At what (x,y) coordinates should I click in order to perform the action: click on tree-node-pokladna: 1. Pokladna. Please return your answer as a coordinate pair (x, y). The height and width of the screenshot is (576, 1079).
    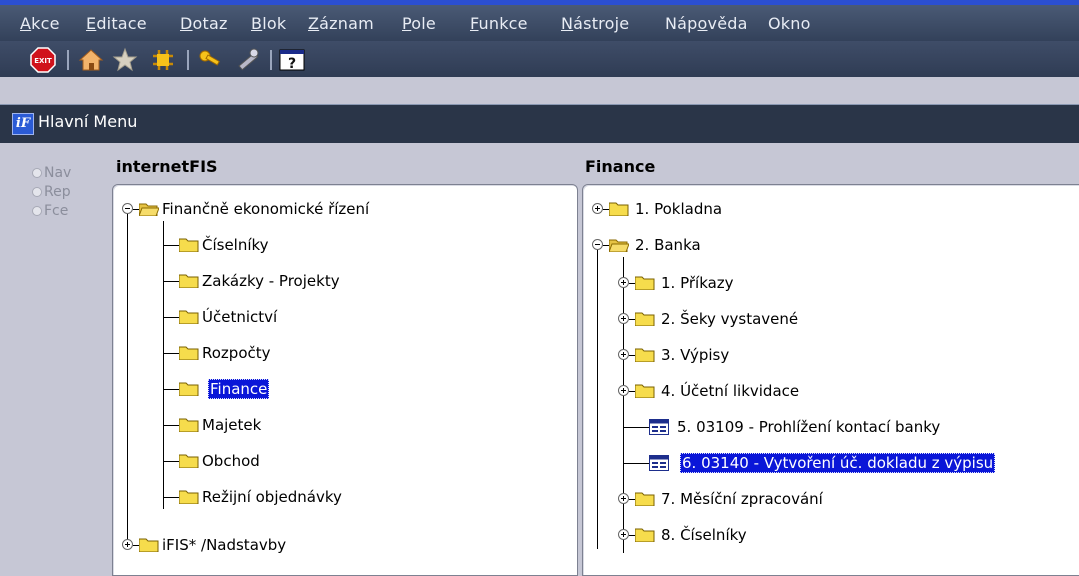
    Looking at the image, I should click on (831, 209).